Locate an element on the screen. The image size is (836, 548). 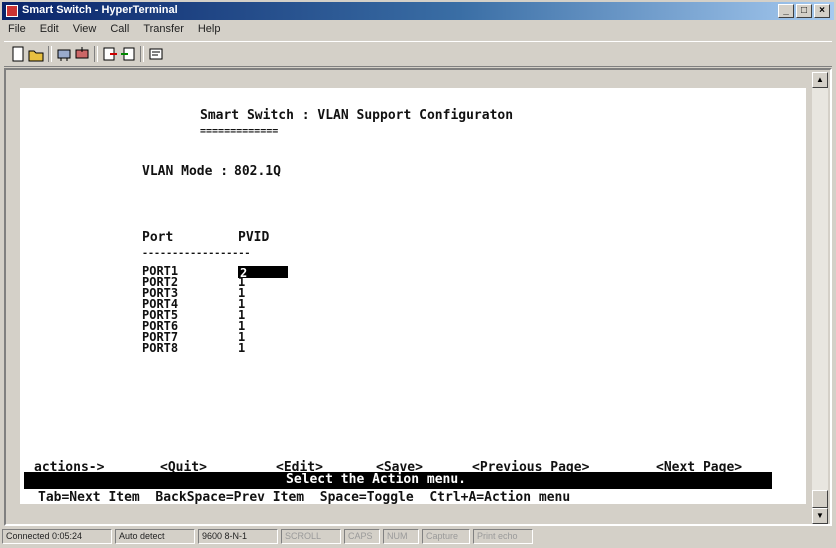
menu-bar: File Edit View Call Transfer Help is located at coordinates (114, 30).